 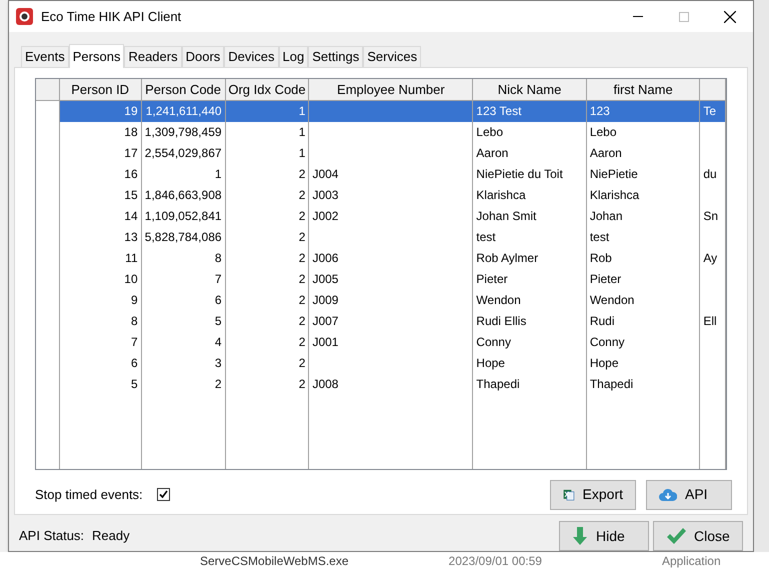 What do you see at coordinates (713, 89) in the screenshot?
I see `column-header` at bounding box center [713, 89].